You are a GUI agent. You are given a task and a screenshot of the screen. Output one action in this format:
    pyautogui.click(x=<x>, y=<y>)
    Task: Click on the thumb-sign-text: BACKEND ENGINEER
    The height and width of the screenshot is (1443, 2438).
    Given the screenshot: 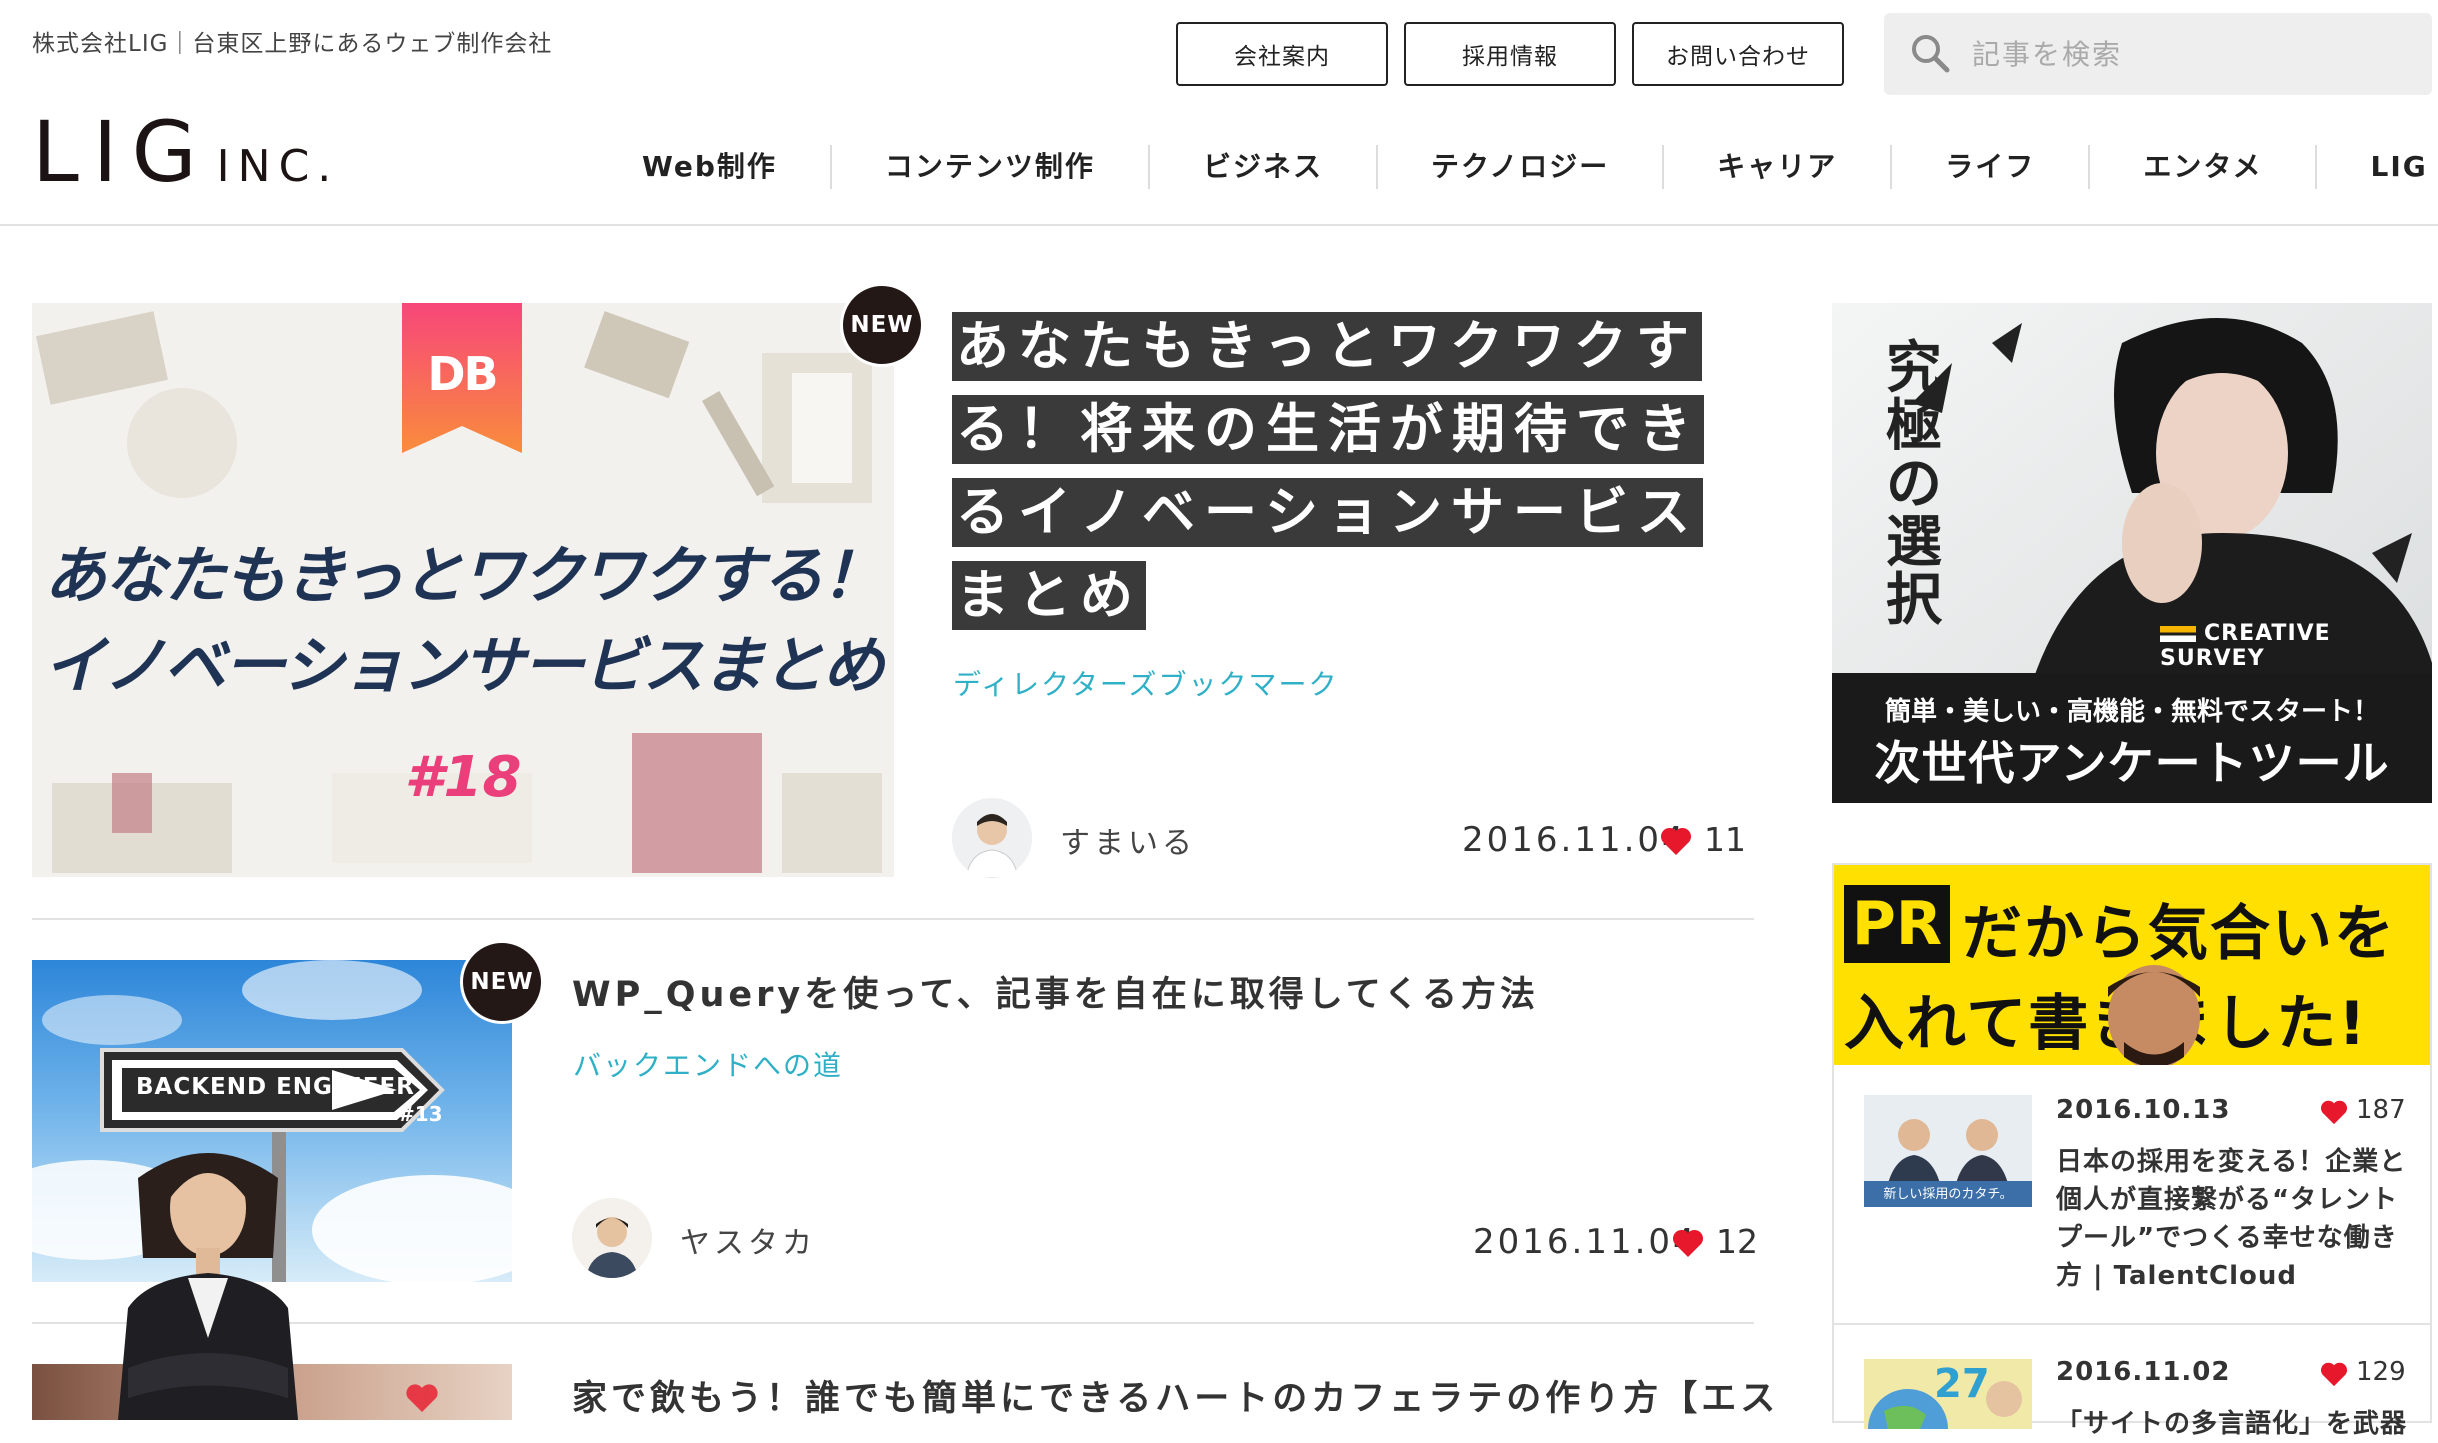 What is the action you would take?
    pyautogui.click(x=275, y=1087)
    